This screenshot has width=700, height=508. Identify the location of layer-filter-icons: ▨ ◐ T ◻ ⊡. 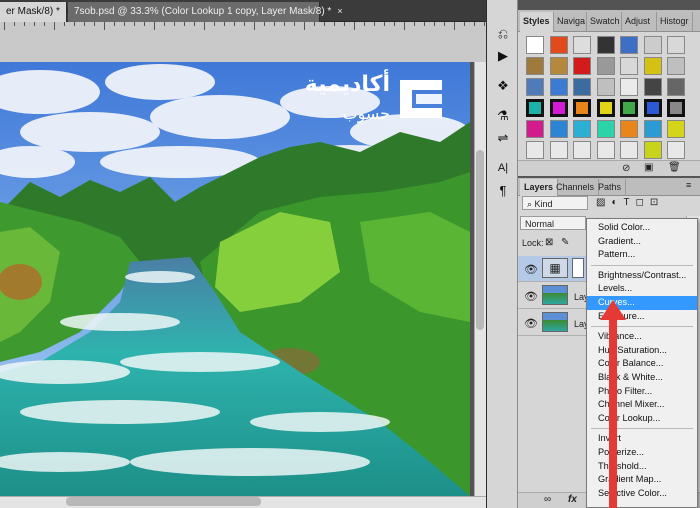
(641, 203).